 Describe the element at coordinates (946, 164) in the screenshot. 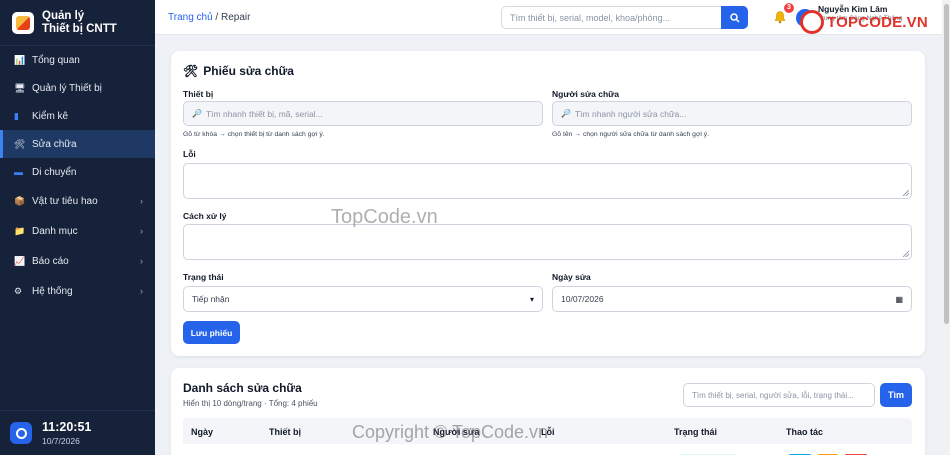

I see `scrollbar-thumb` at that location.